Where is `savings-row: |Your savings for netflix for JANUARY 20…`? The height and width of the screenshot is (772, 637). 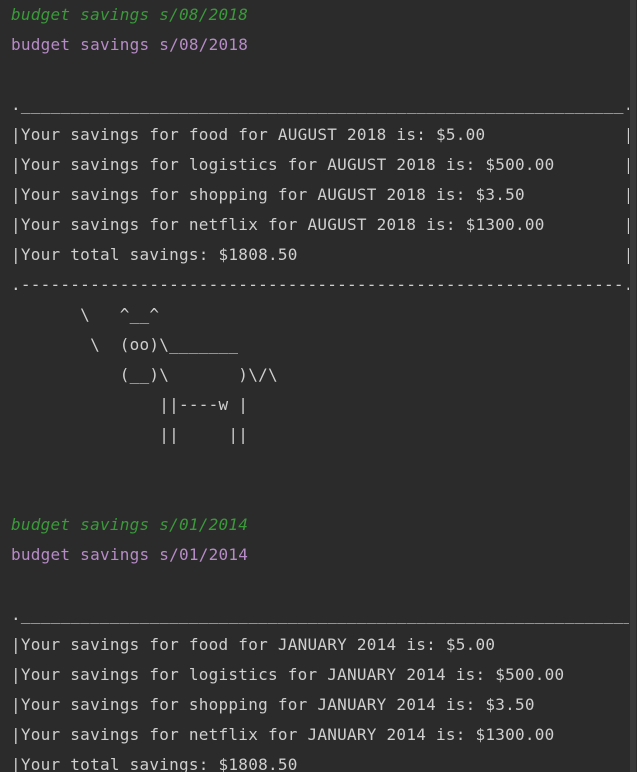 savings-row: |Your savings for netflix for JANUARY 20… is located at coordinates (324, 734).